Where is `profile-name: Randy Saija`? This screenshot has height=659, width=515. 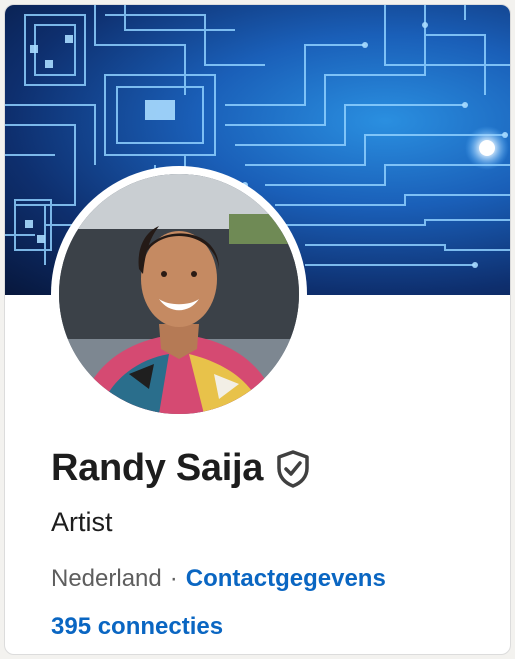 profile-name: Randy Saija is located at coordinates (157, 468).